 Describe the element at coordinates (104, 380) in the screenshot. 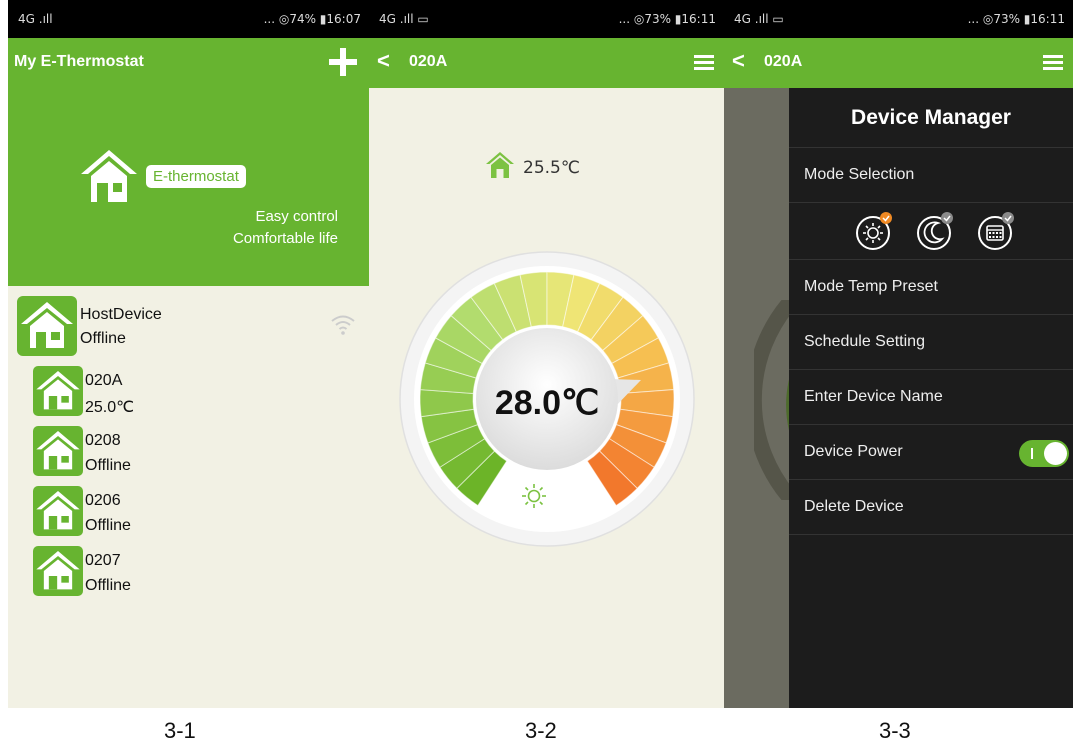

I see `device-name: 020A` at that location.